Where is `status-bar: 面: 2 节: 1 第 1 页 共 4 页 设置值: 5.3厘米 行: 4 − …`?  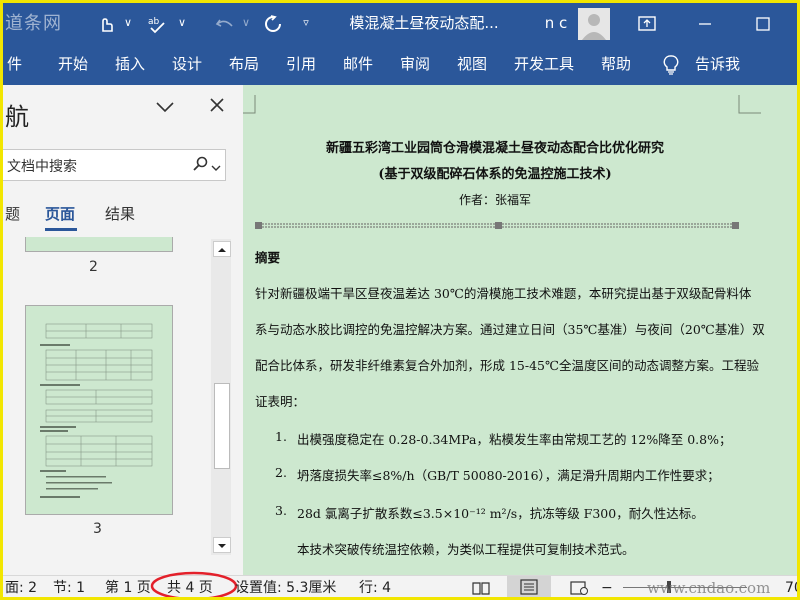
status-bar: 面: 2 节: 1 第 1 页 共 4 页 设置值: 5.3厘米 行: 4 − … is located at coordinates (400, 584).